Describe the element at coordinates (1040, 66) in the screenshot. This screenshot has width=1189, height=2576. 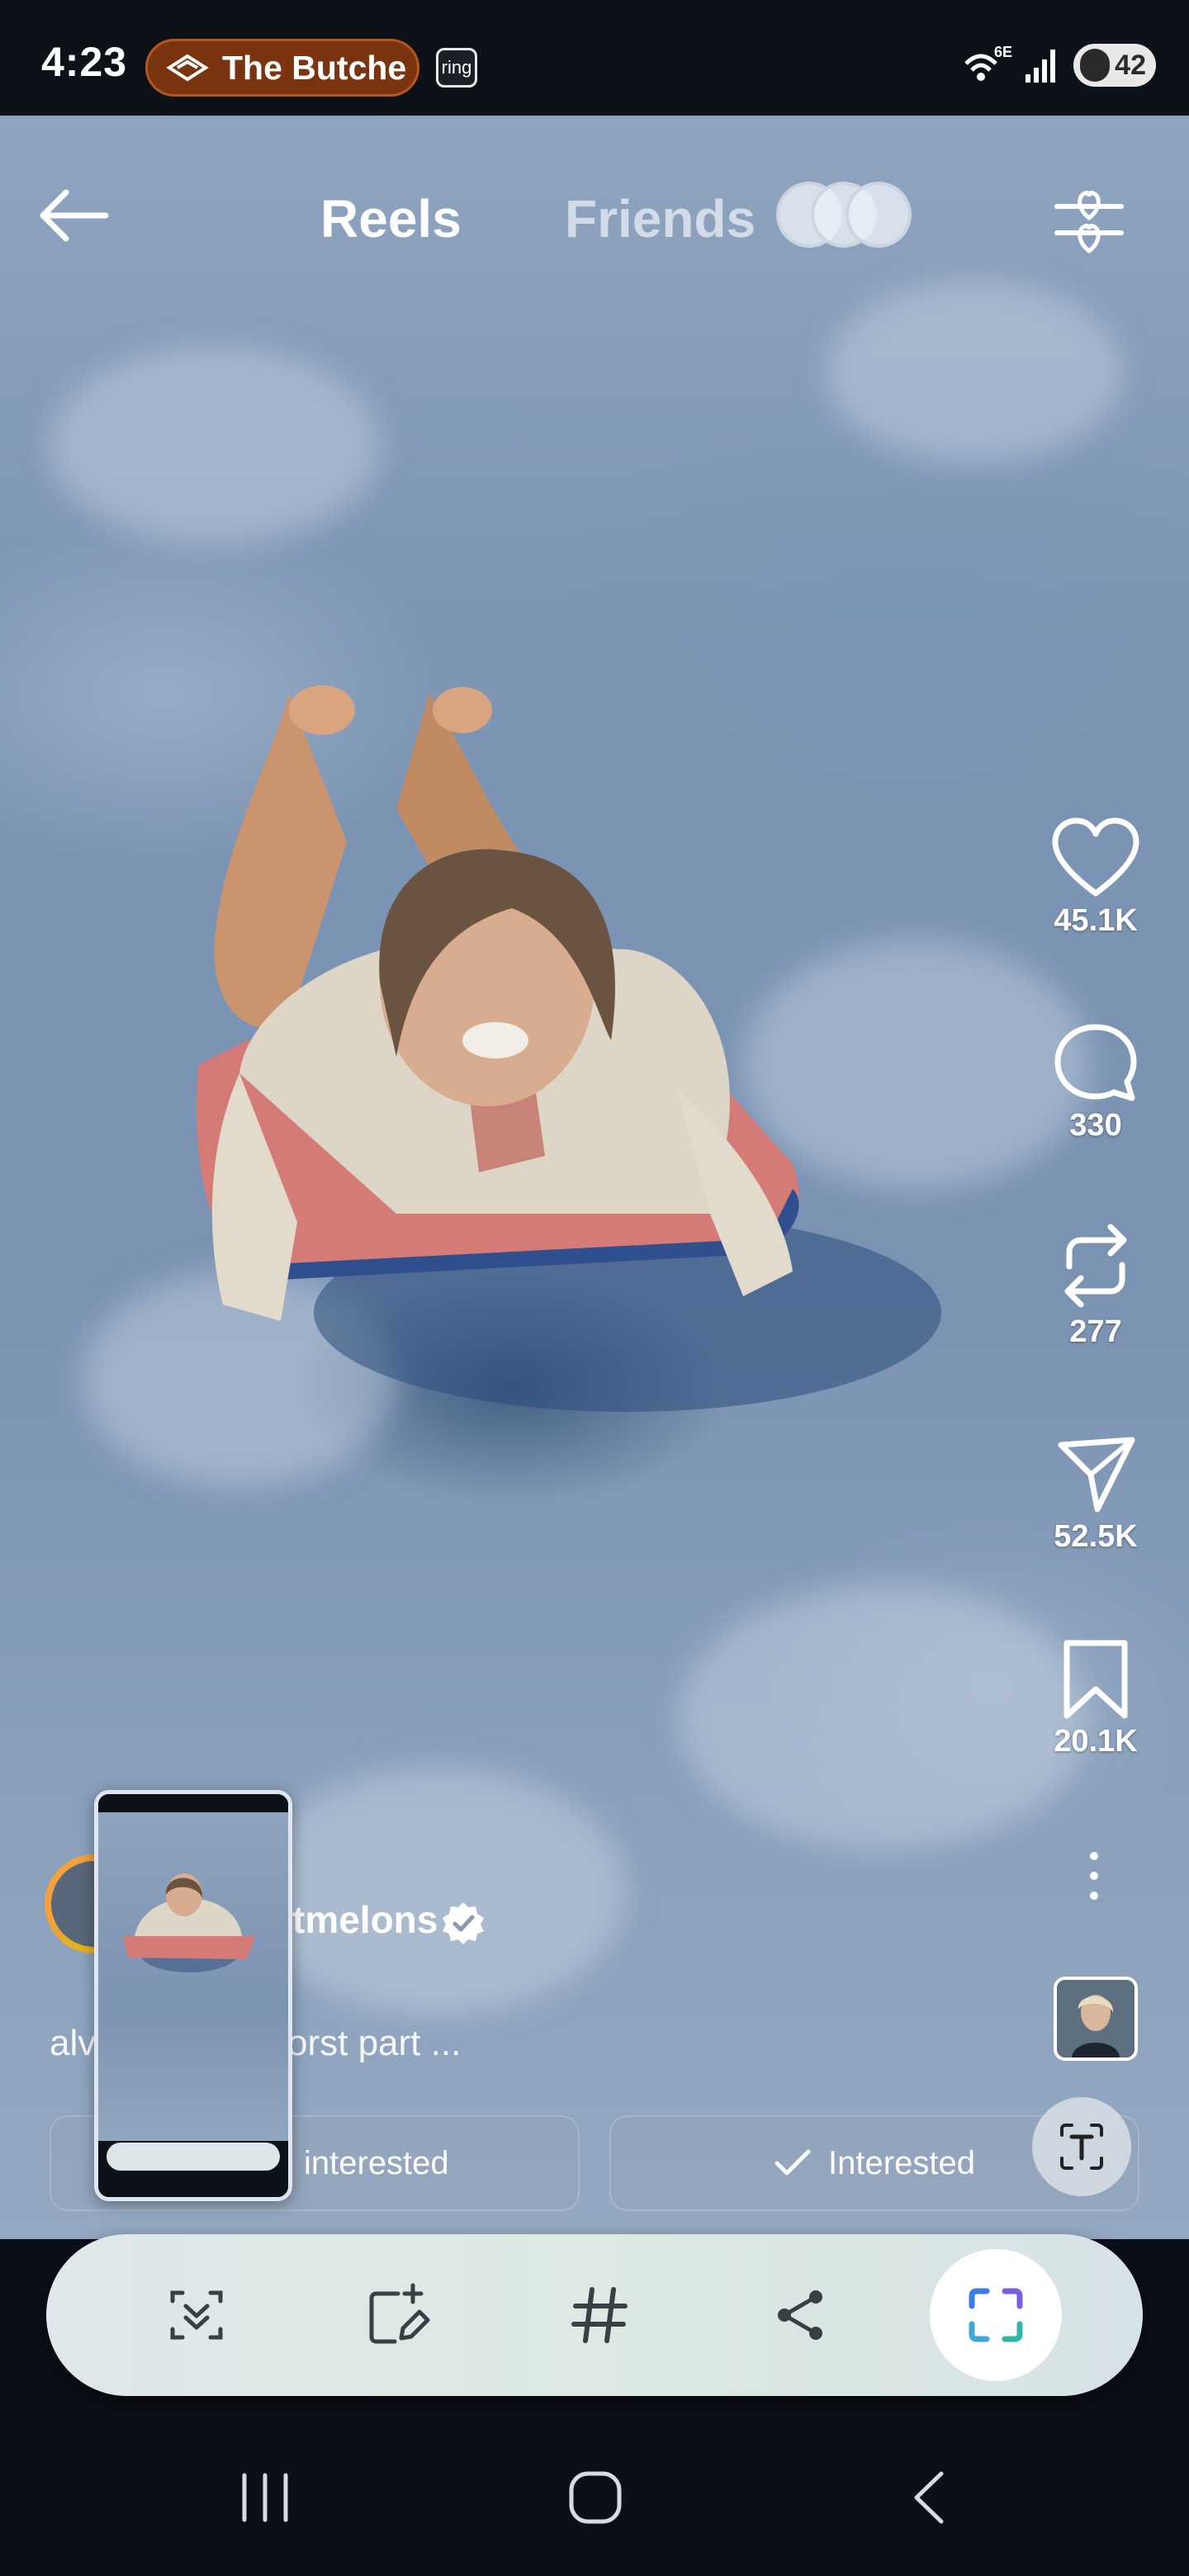
I see `signal-icon` at that location.